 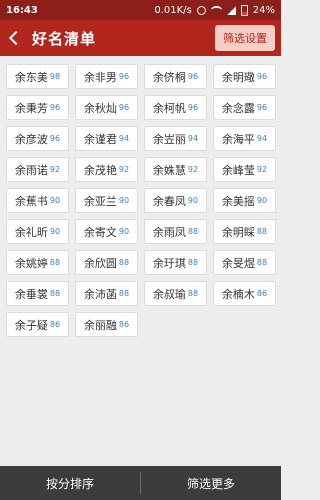 What do you see at coordinates (238, 201) in the screenshot?
I see `name-text: 余美摇` at bounding box center [238, 201].